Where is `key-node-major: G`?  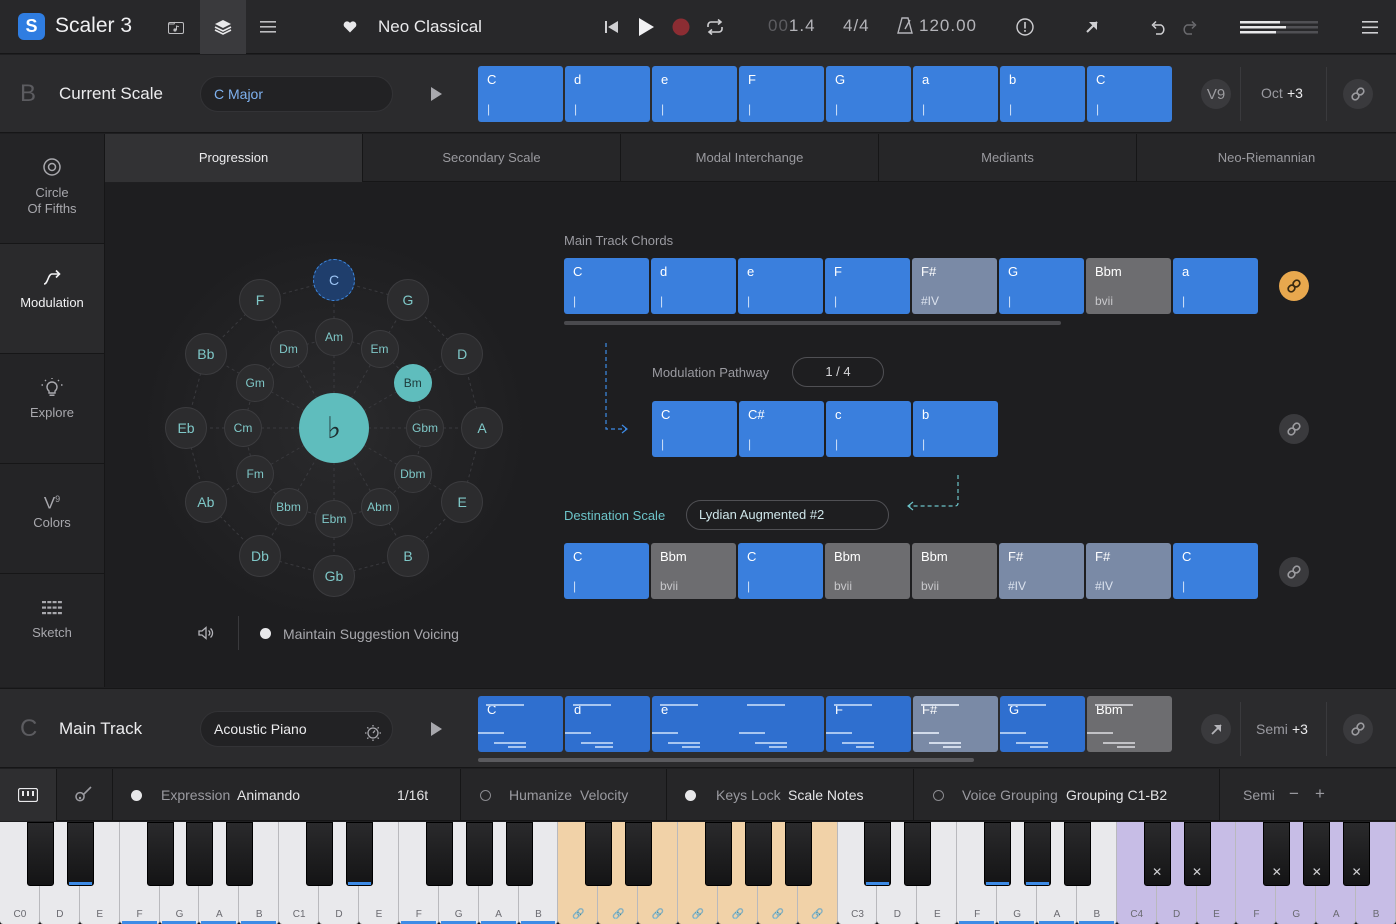 key-node-major: G is located at coordinates (408, 299).